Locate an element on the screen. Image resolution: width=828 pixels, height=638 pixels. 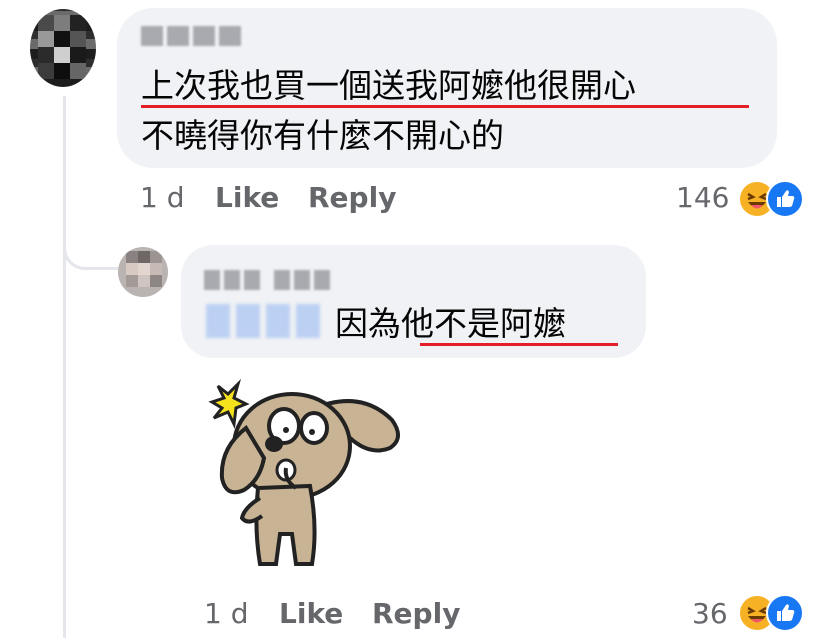
reaction-count: 146 is located at coordinates (702, 197).